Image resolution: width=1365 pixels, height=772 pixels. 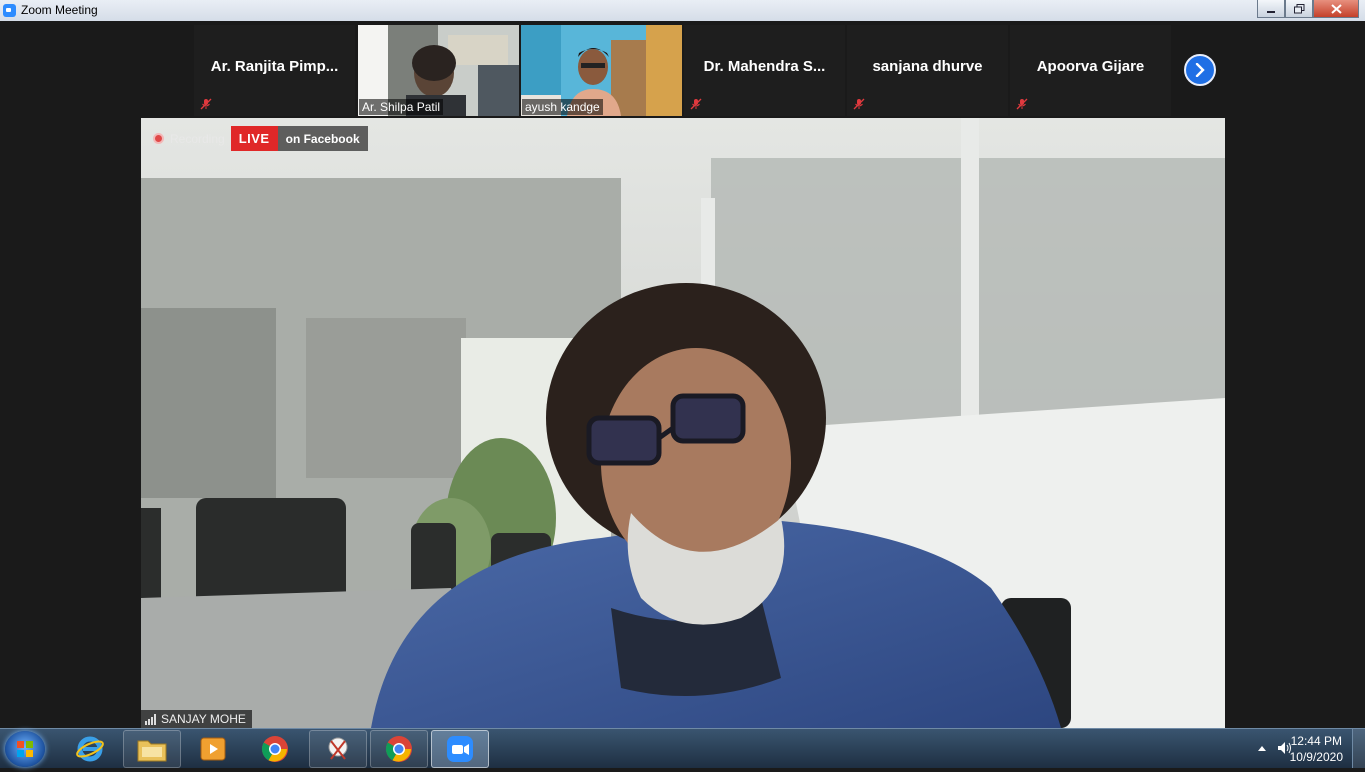 I want to click on live-indicator: LIVE, so click(x=254, y=138).